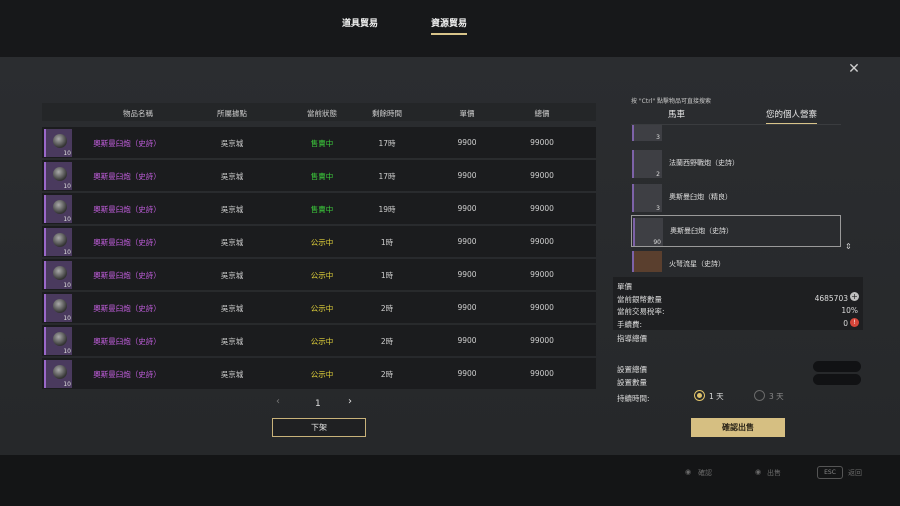  I want to click on rocket-cart-icon, so click(647, 261).